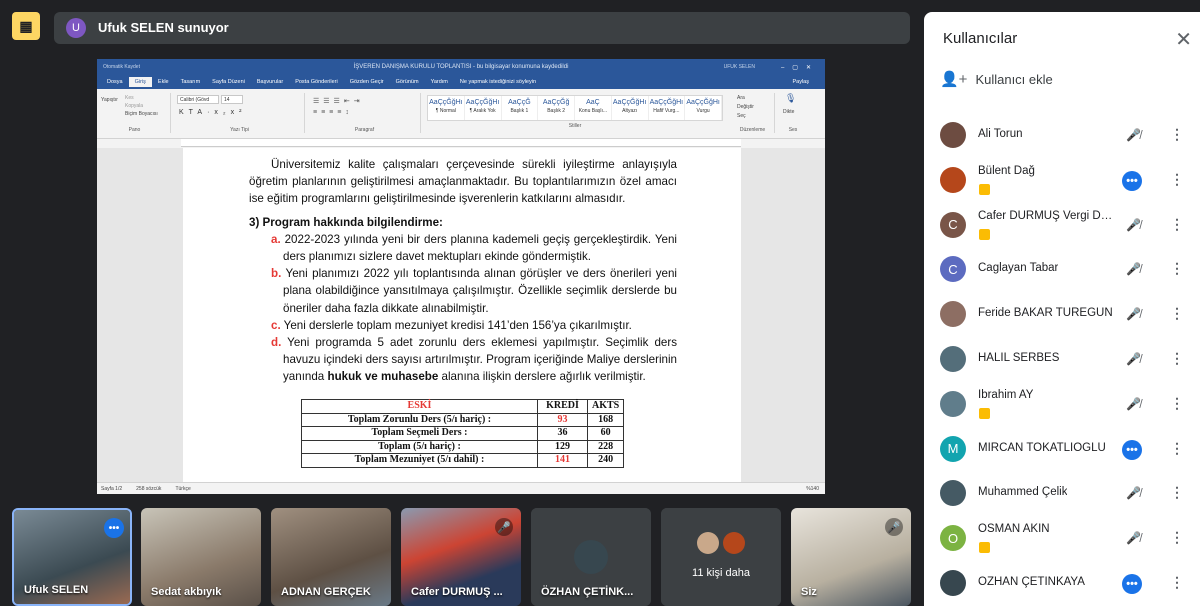  Describe the element at coordinates (333, 112) in the screenshot. I see `align-buttons: ≡≡≡≡↕` at that location.